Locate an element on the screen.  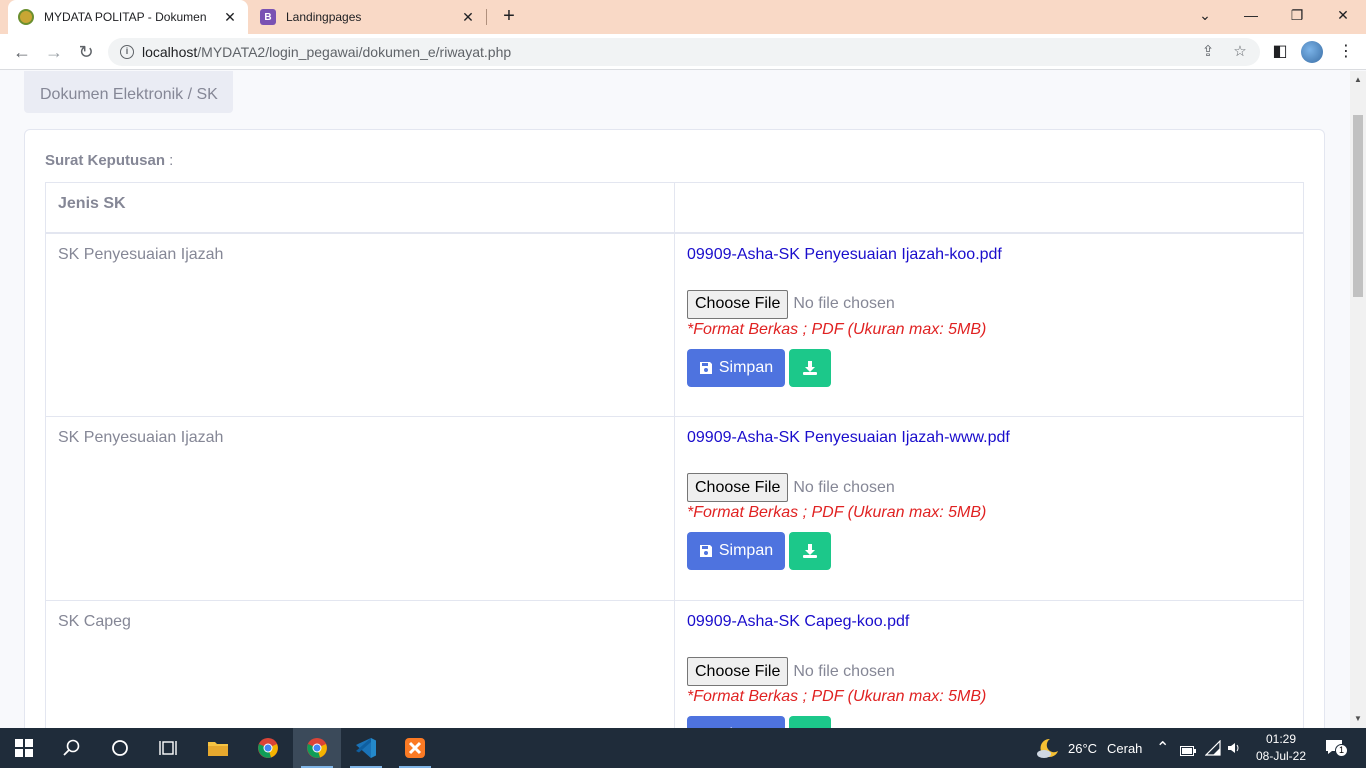
clock: 01:29 08-Jul-22 is located at coordinates (1281, 748).